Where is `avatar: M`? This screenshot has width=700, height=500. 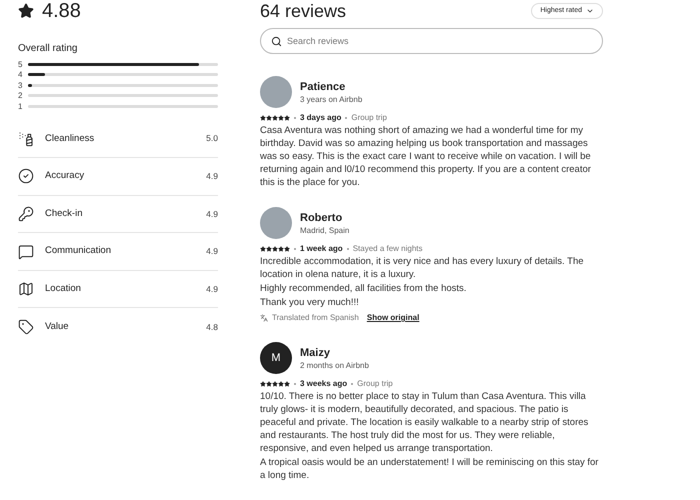
avatar: M is located at coordinates (276, 358).